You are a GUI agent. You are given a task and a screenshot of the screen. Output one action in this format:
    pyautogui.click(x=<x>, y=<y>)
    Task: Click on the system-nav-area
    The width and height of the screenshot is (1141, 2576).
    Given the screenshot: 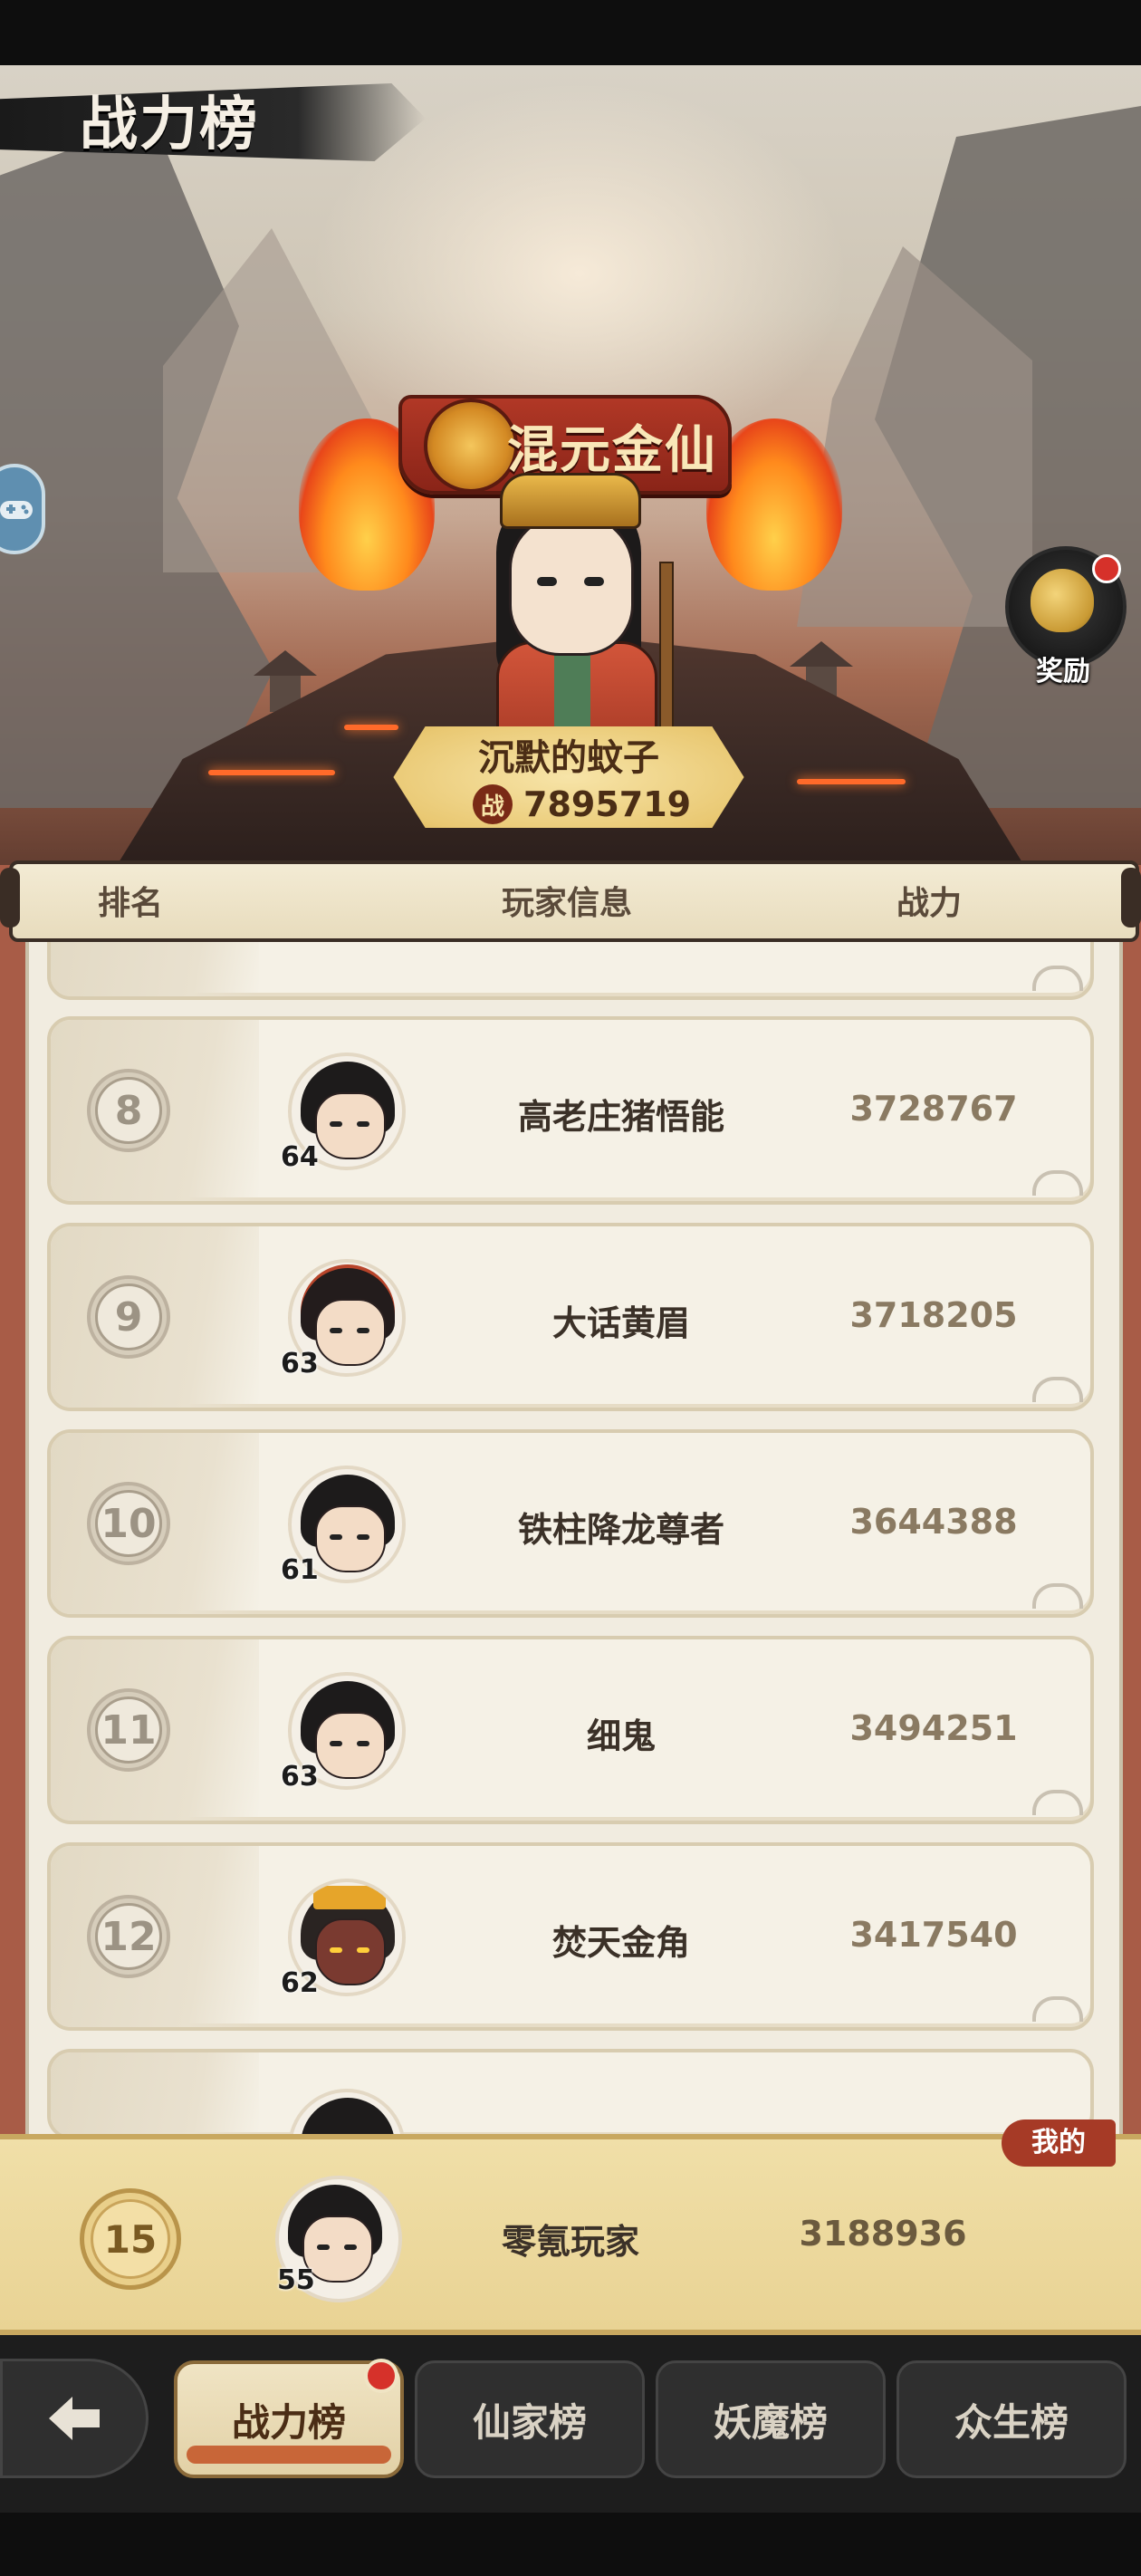 What is the action you would take?
    pyautogui.click(x=570, y=2544)
    